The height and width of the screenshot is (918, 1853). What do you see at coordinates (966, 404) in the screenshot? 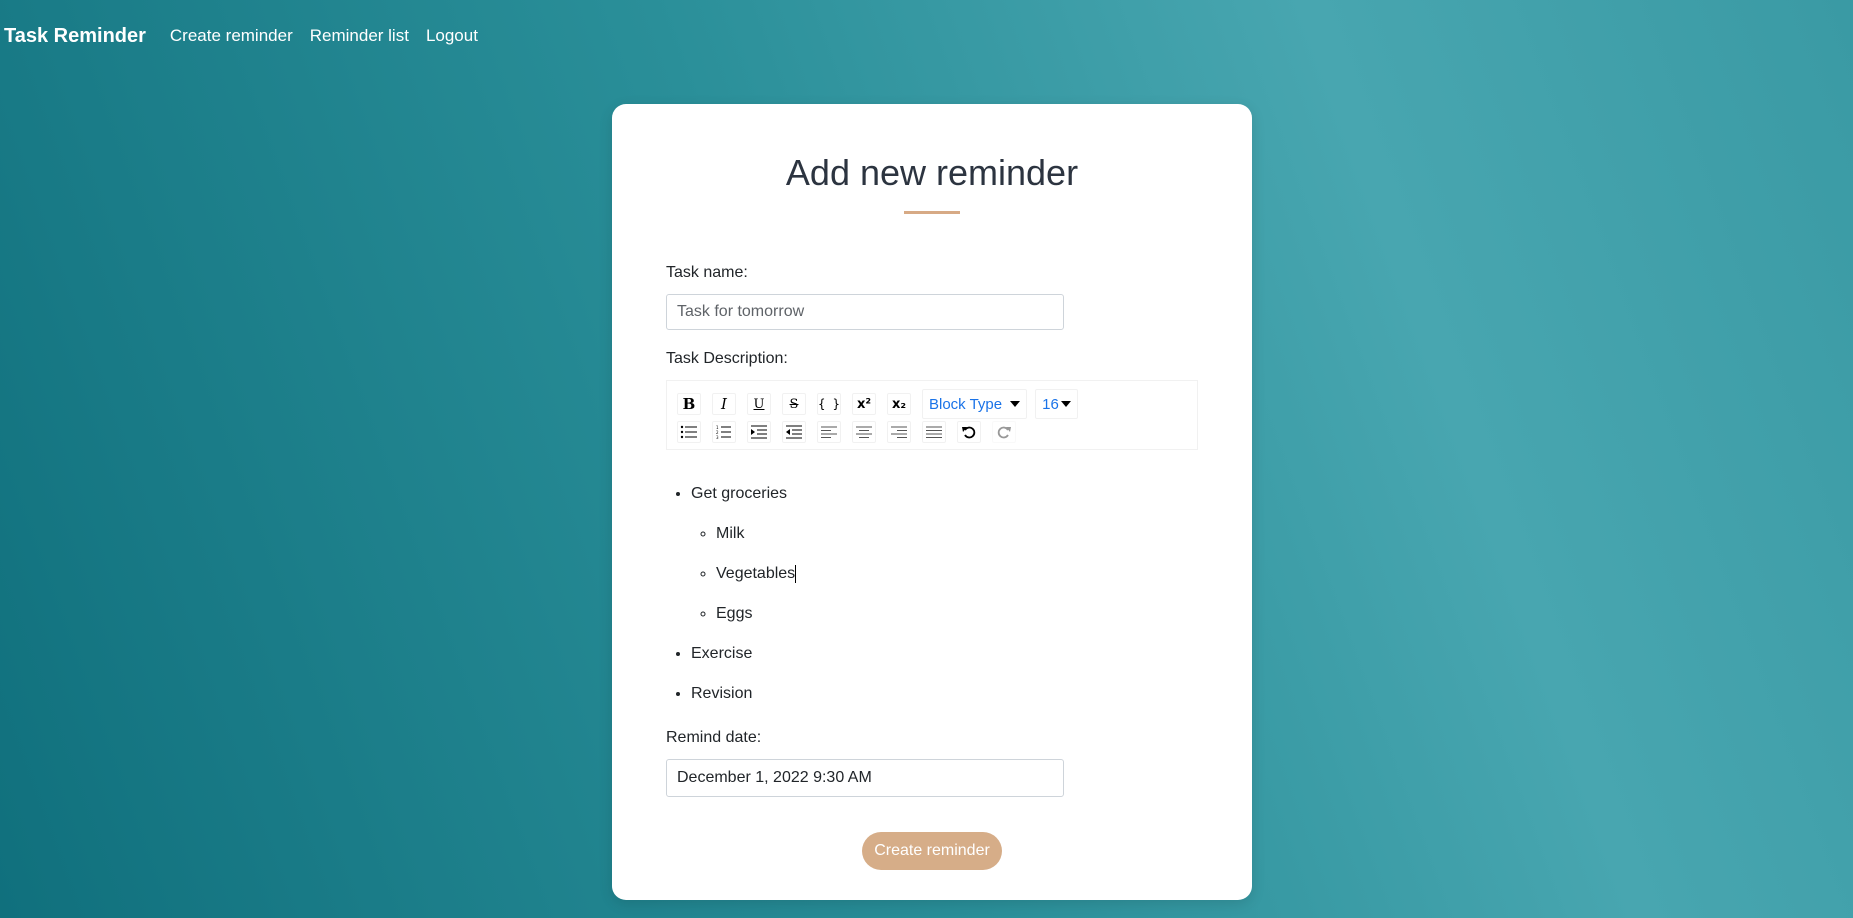
I see `block-type-label: Block Type` at bounding box center [966, 404].